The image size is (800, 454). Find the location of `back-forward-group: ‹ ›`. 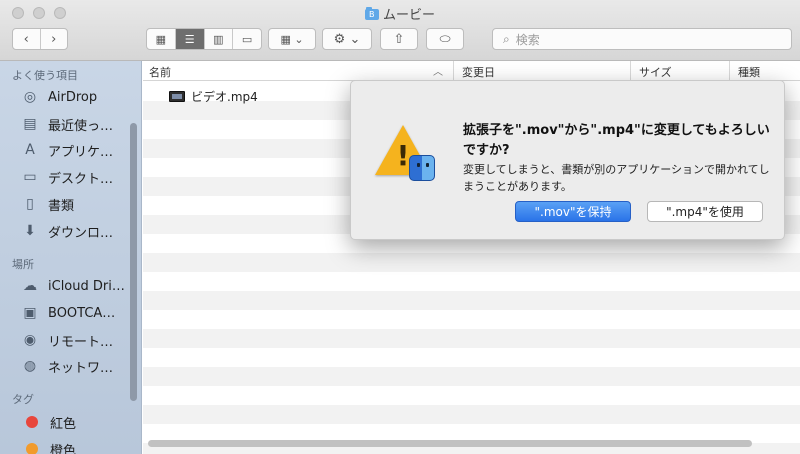

back-forward-group: ‹ › is located at coordinates (40, 39).